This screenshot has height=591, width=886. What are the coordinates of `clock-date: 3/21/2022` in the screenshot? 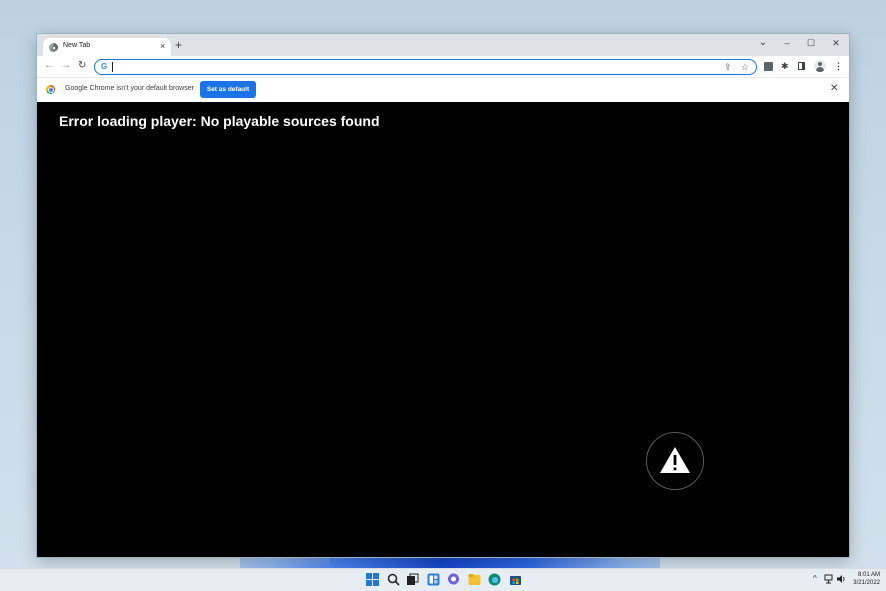 It's located at (864, 583).